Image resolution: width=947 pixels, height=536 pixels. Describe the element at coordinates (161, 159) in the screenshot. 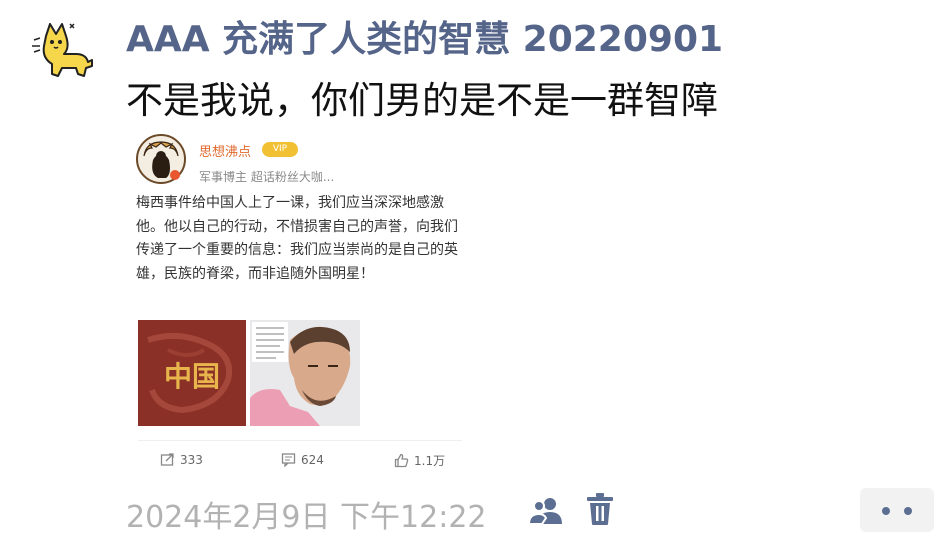

I see `tiger-avatar-icon` at that location.